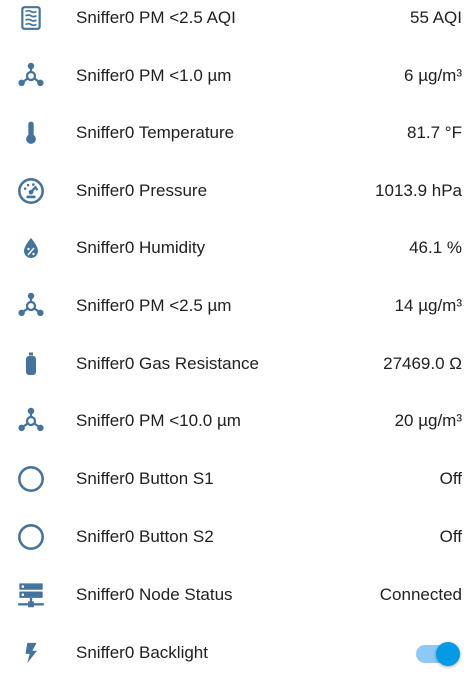 The image size is (474, 677). Describe the element at coordinates (31, 191) in the screenshot. I see `gauge-icon` at that location.